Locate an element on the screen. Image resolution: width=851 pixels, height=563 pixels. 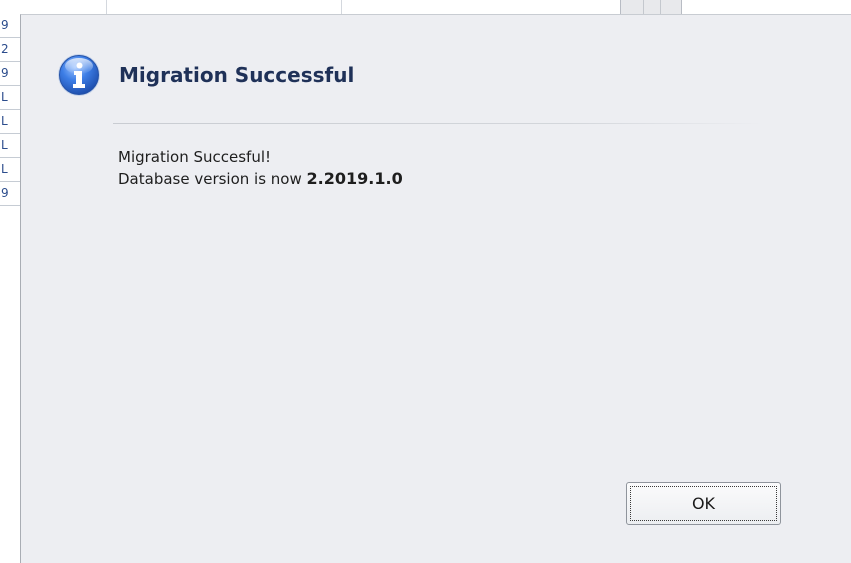
message-line-success: Migration Succesful! is located at coordinates (195, 157).